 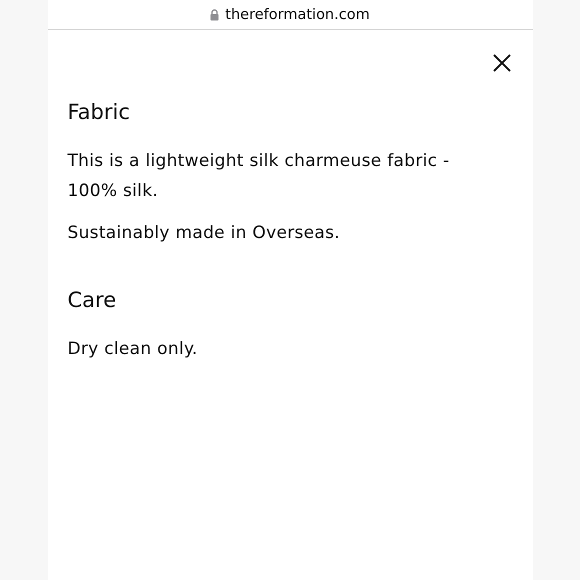 What do you see at coordinates (215, 14) in the screenshot?
I see `lock-icon` at bounding box center [215, 14].